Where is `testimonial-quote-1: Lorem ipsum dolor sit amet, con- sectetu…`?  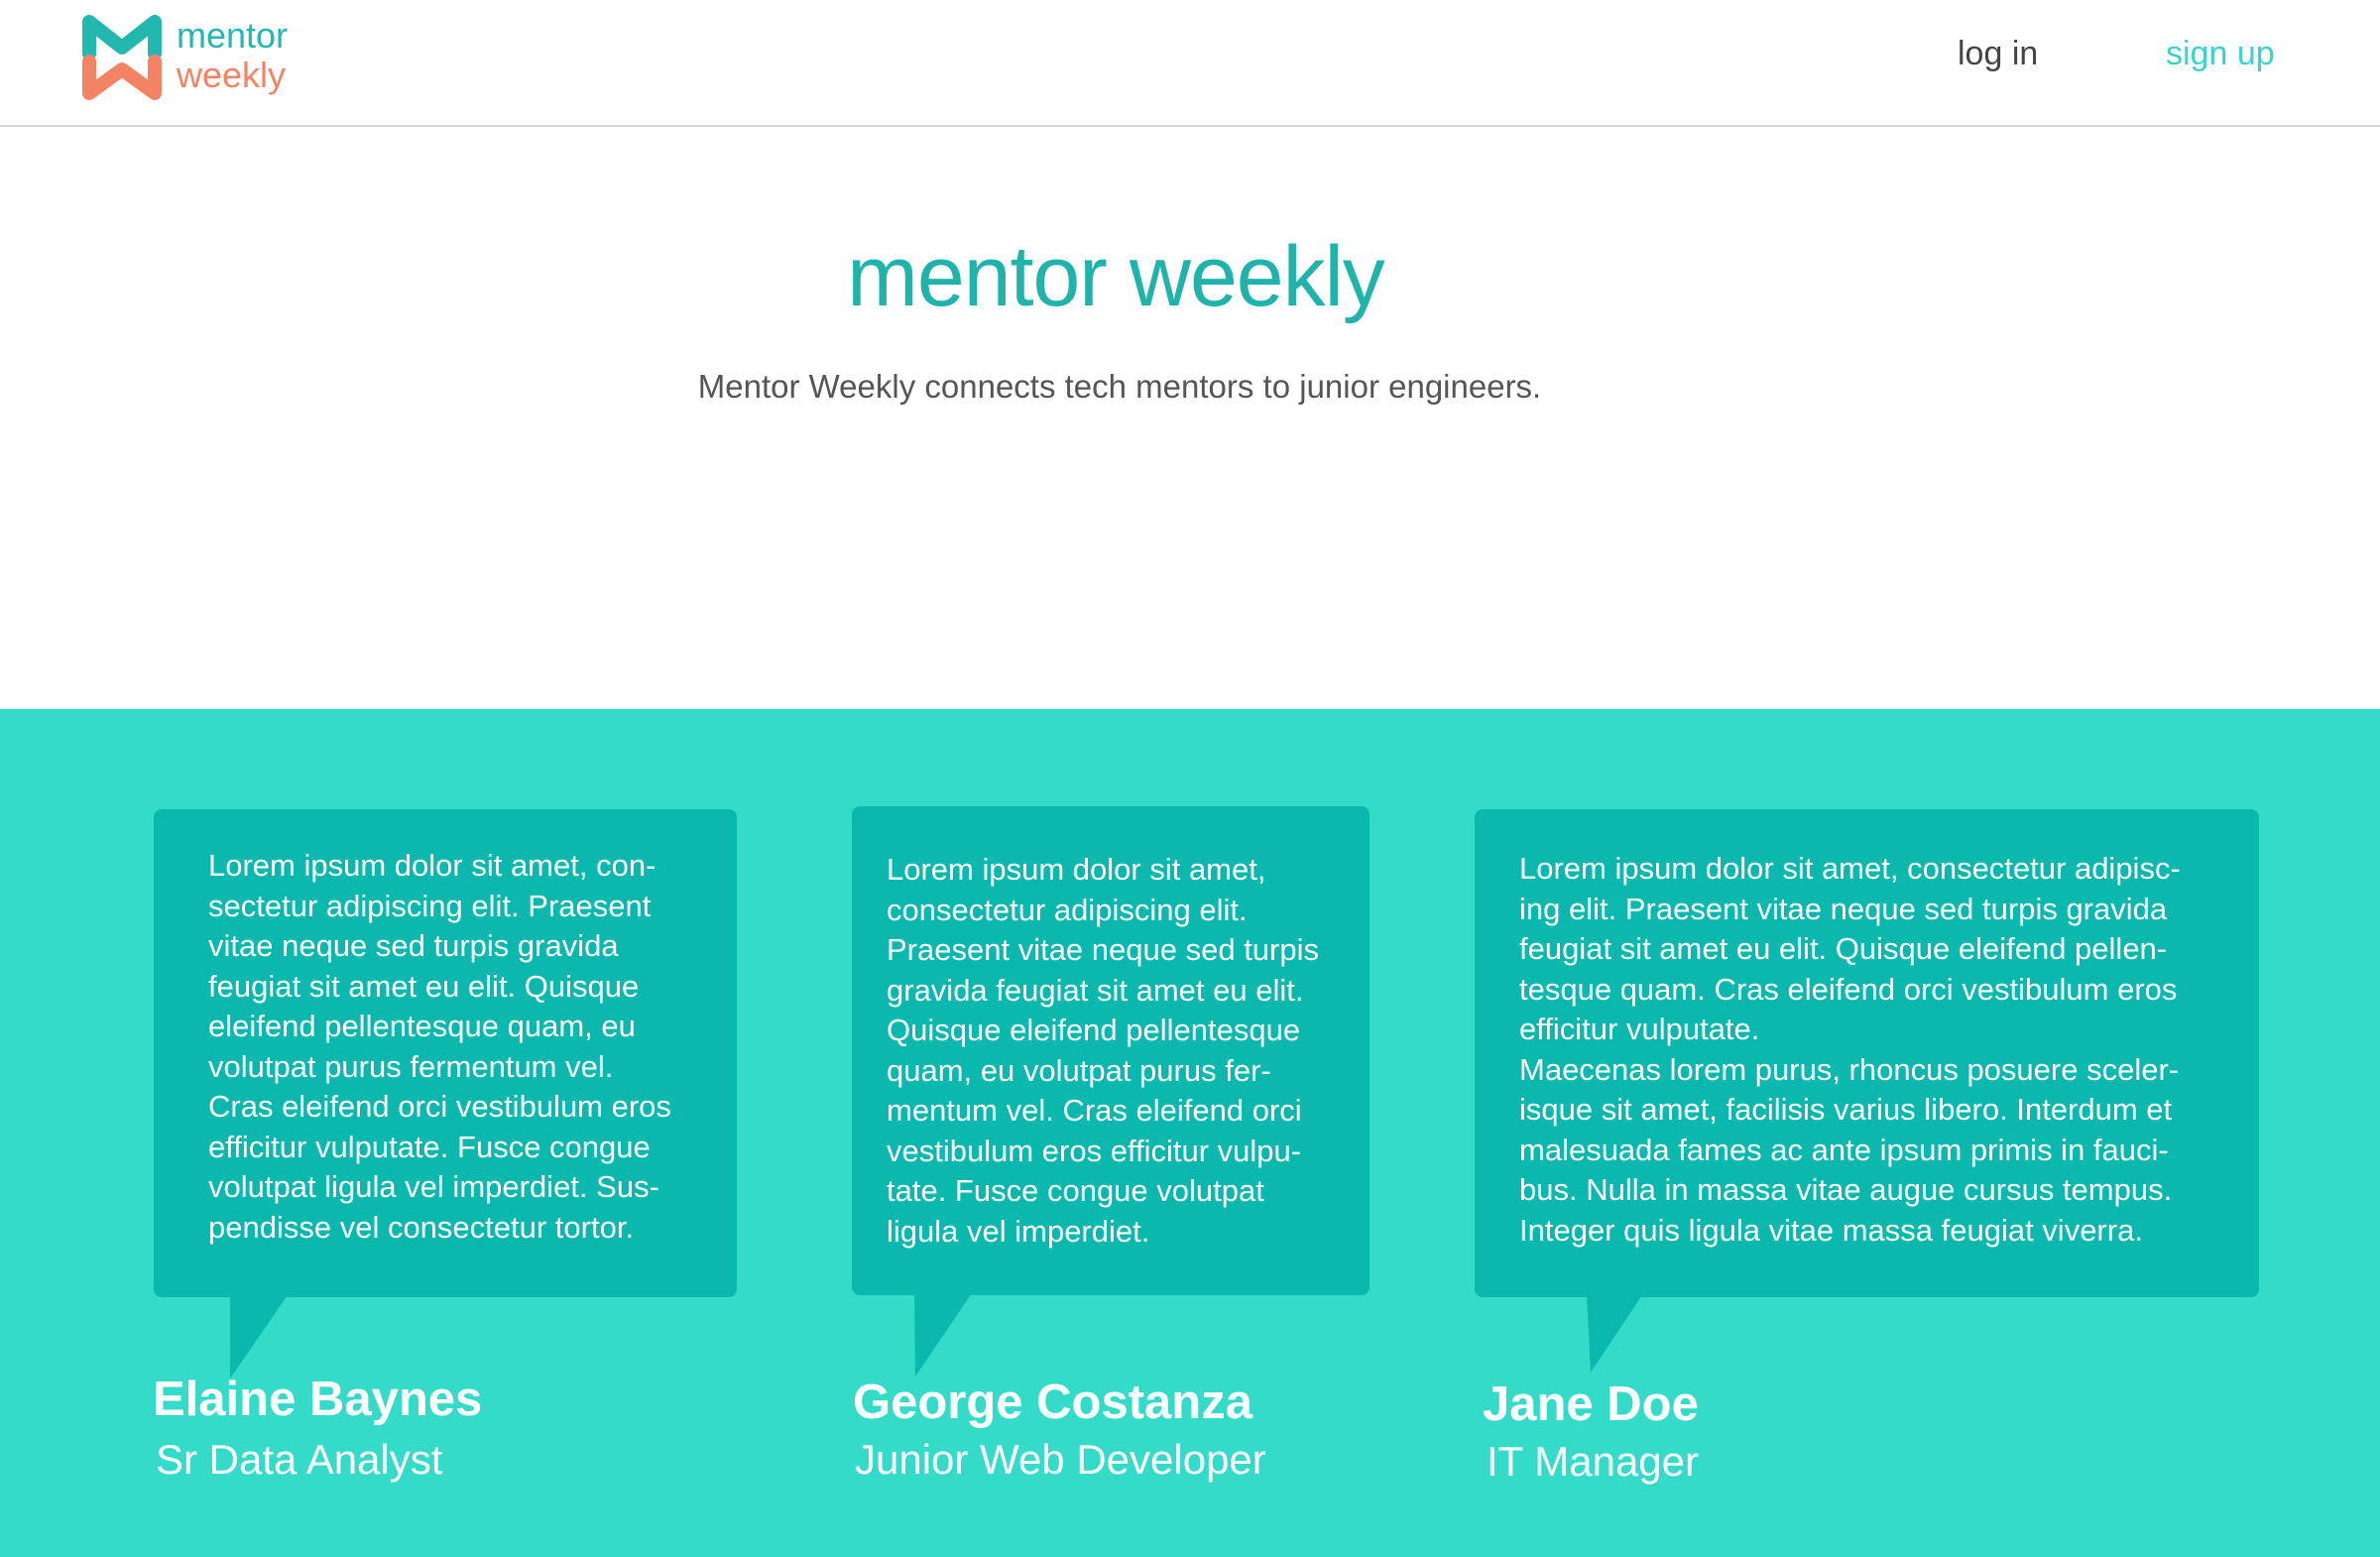
testimonial-quote-1: Lorem ipsum dolor sit amet, con- sectetu… is located at coordinates (439, 1046).